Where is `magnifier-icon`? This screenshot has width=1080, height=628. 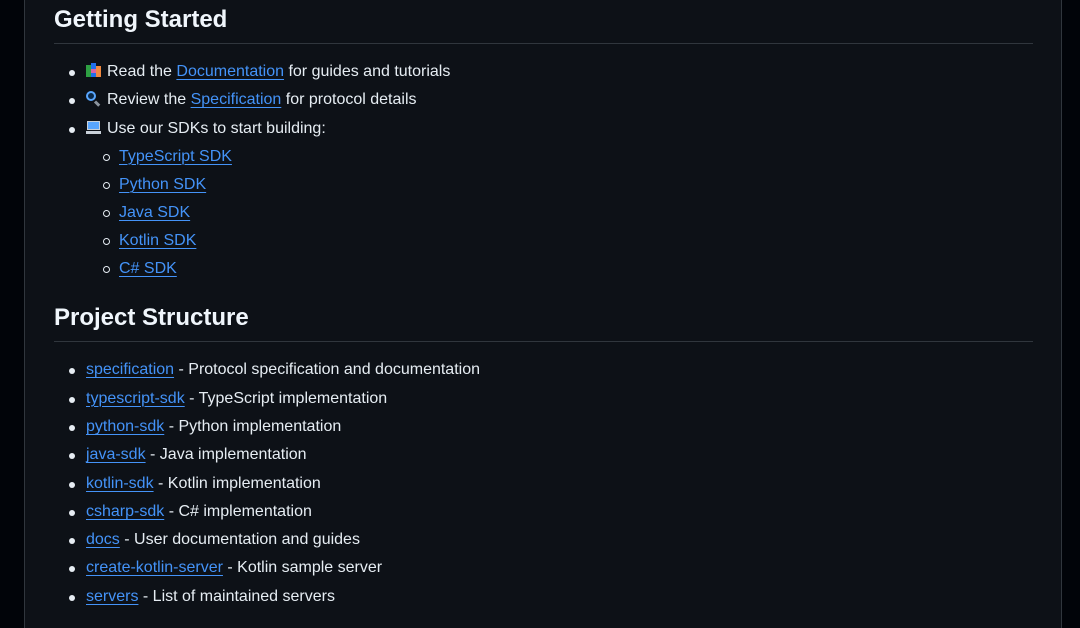 magnifier-icon is located at coordinates (93, 99).